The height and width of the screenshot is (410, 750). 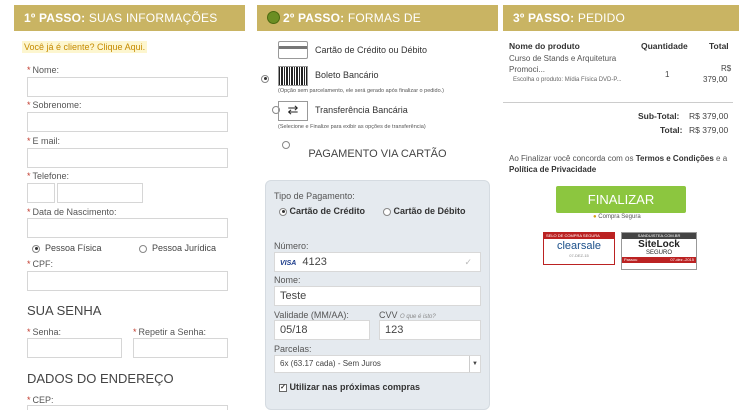 What do you see at coordinates (726, 68) in the screenshot?
I see `product-price-currency: R$` at bounding box center [726, 68].